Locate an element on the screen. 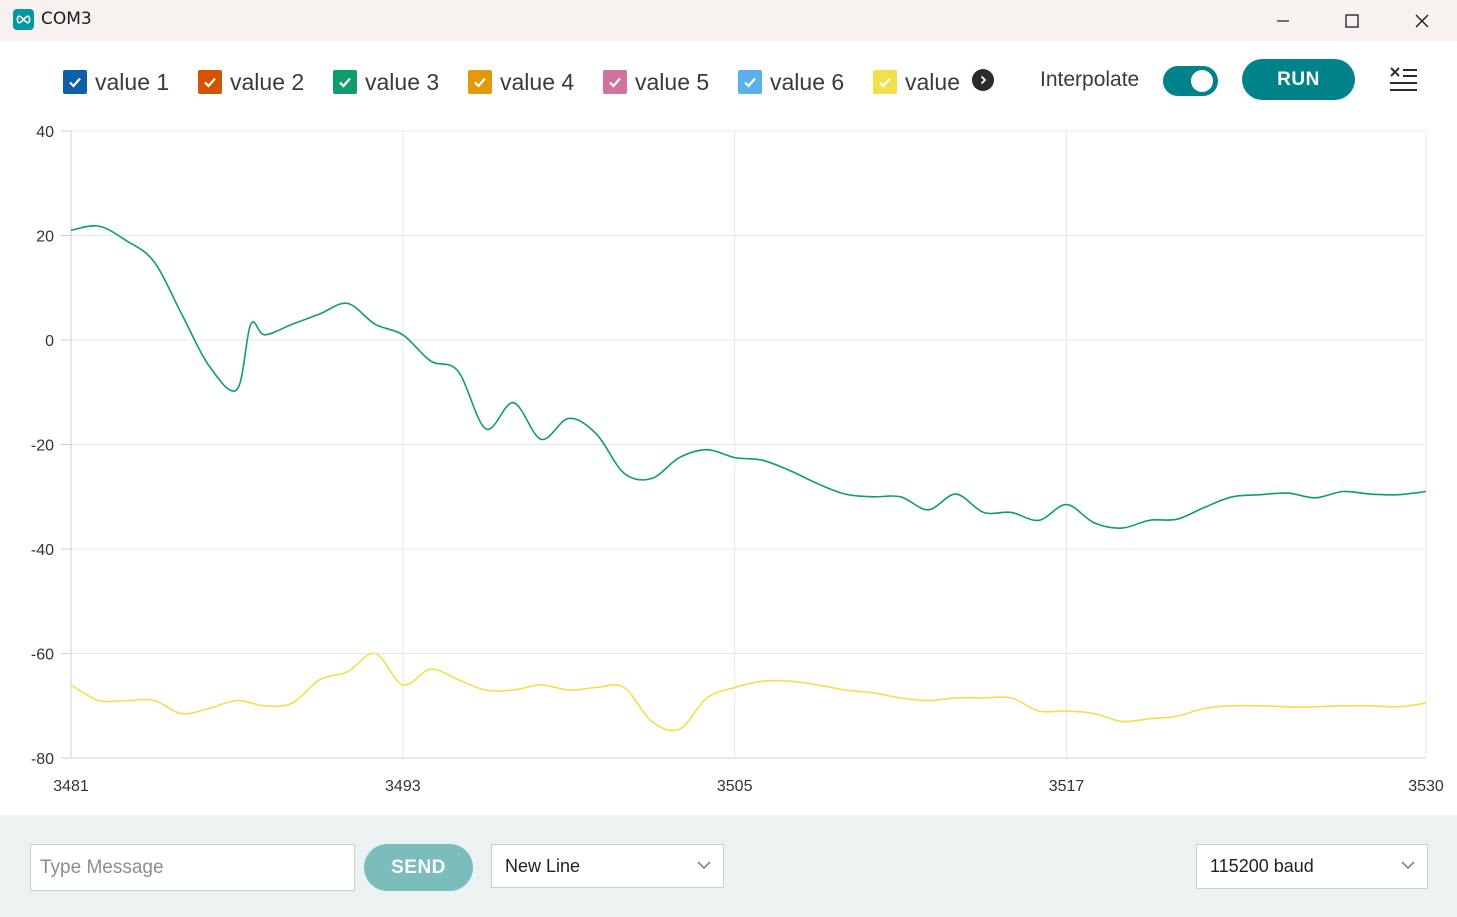 This screenshot has height=917, width=1457. x-tick-label: 3530 is located at coordinates (1426, 786).